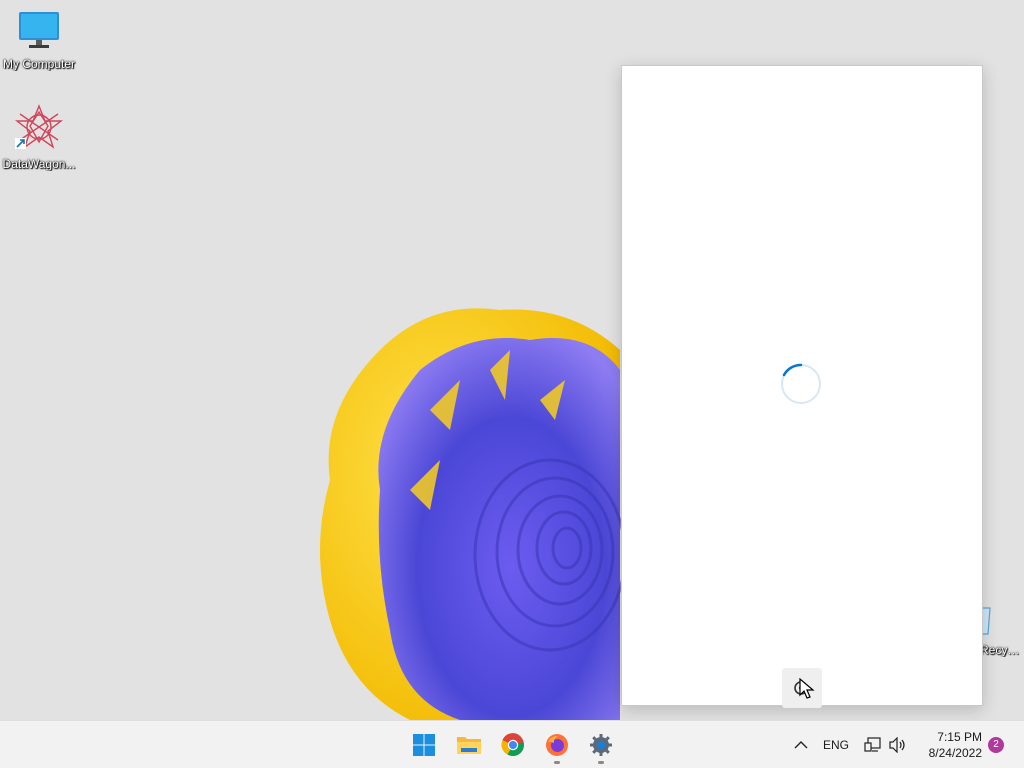 The height and width of the screenshot is (769, 1024). I want to click on chrome-icon, so click(512, 744).